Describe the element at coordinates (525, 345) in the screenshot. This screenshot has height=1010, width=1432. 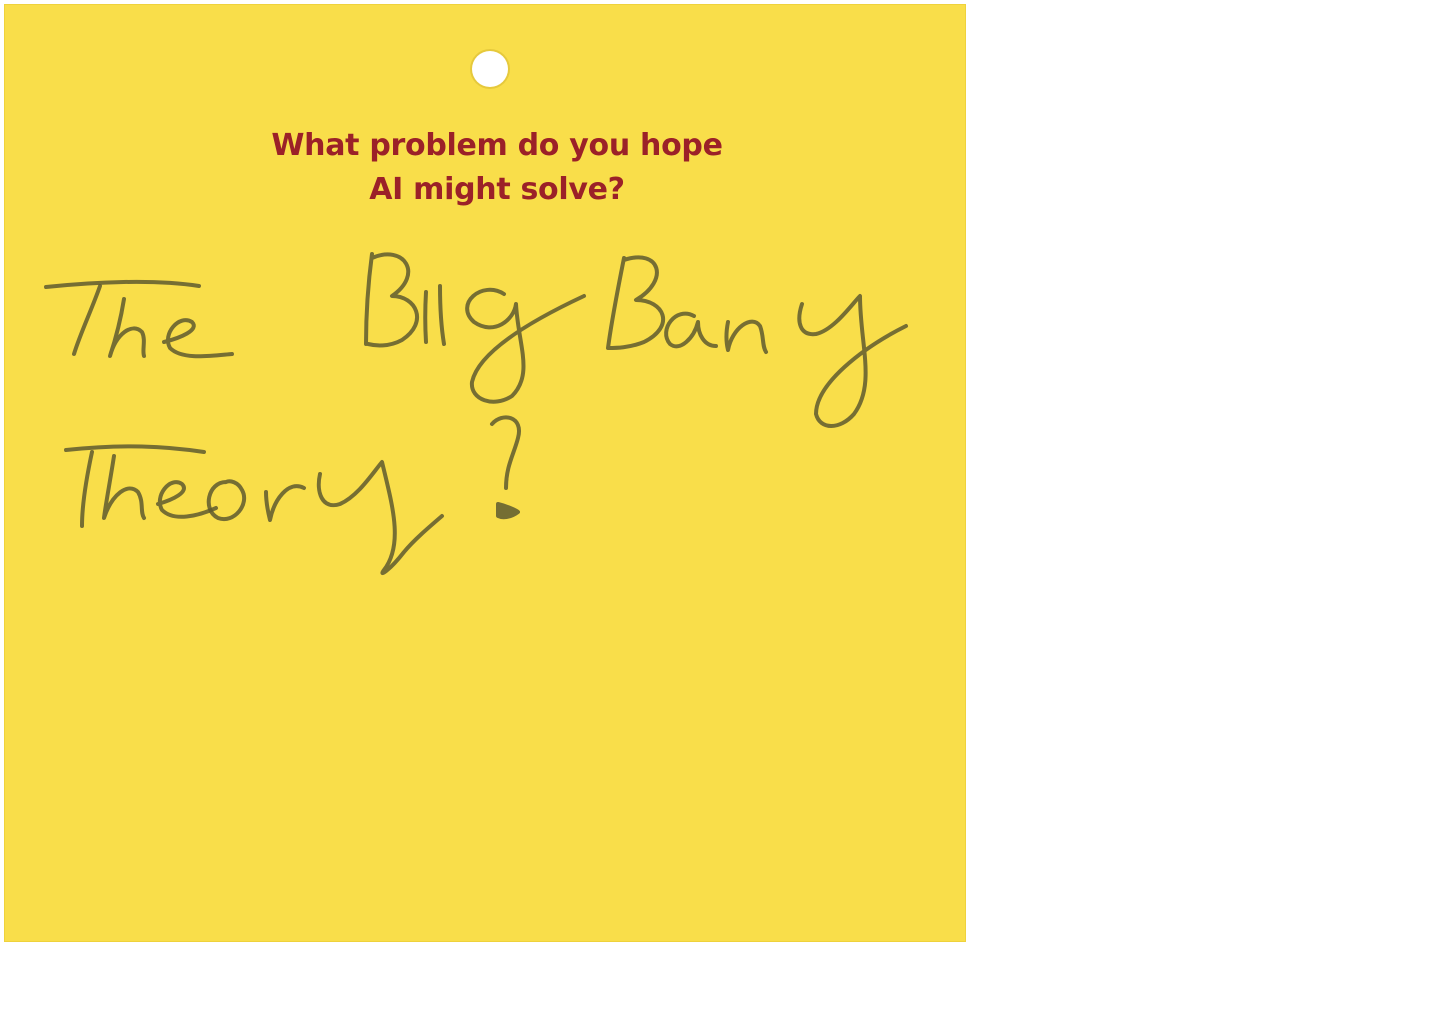
I see `stroke-g` at that location.